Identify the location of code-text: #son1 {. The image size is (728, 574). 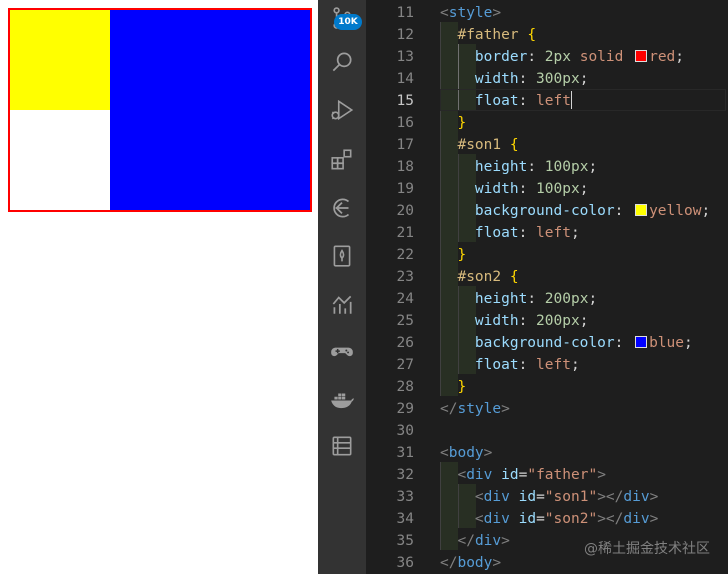
(488, 145).